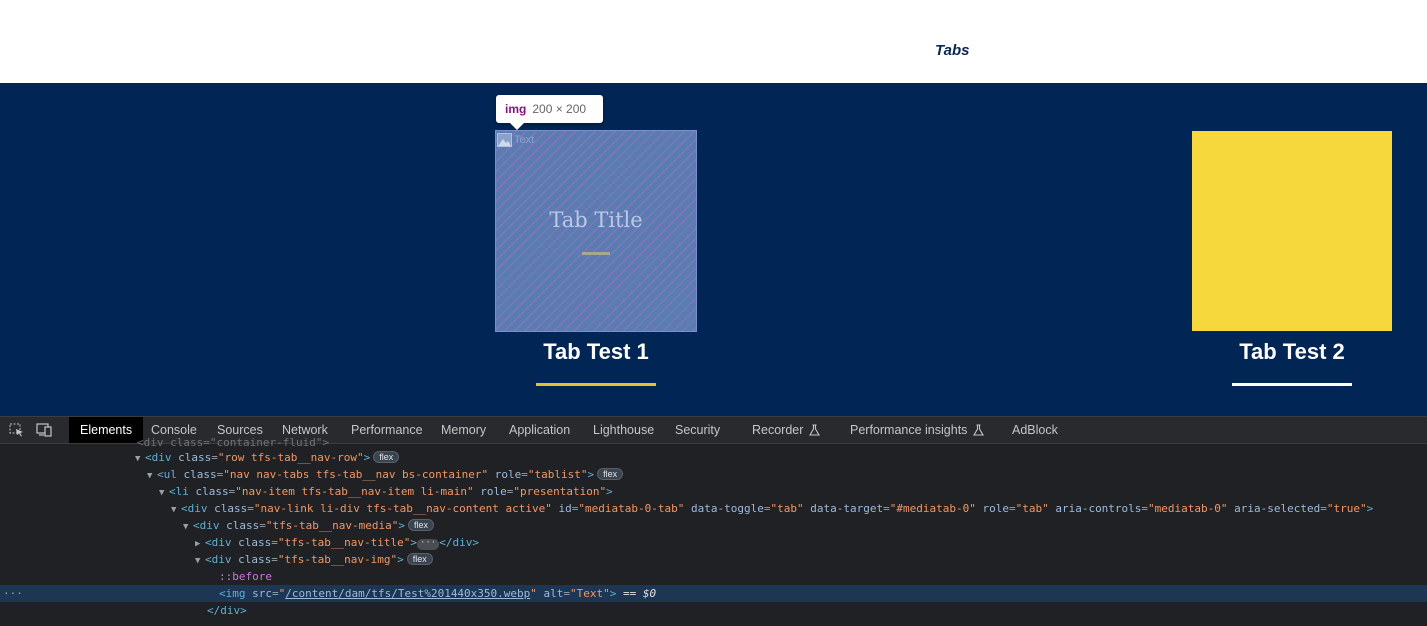 This screenshot has width=1427, height=626. What do you see at coordinates (504, 140) in the screenshot?
I see `broken-image-icon` at bounding box center [504, 140].